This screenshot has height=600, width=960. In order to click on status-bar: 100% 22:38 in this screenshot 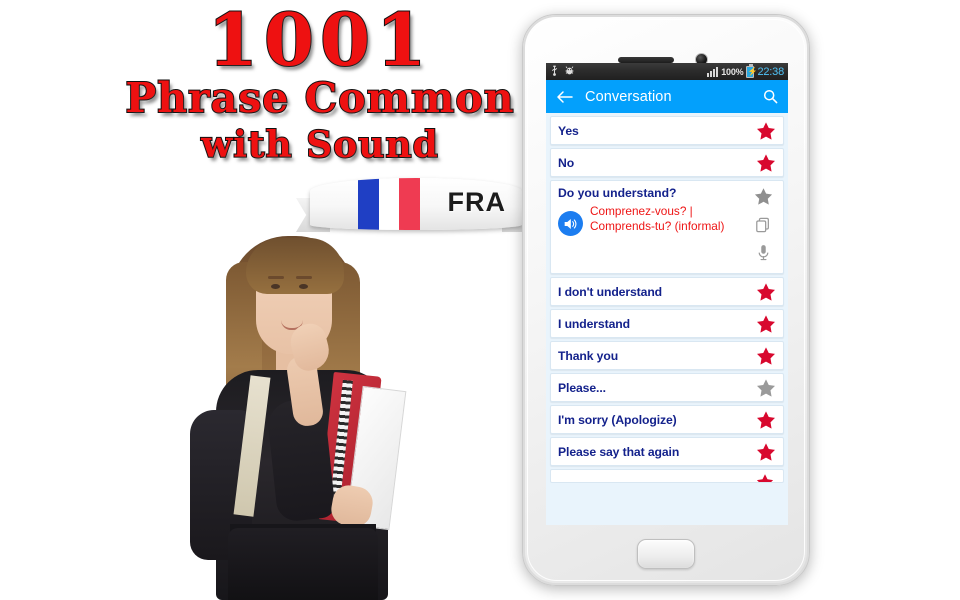, I will do `click(667, 71)`.